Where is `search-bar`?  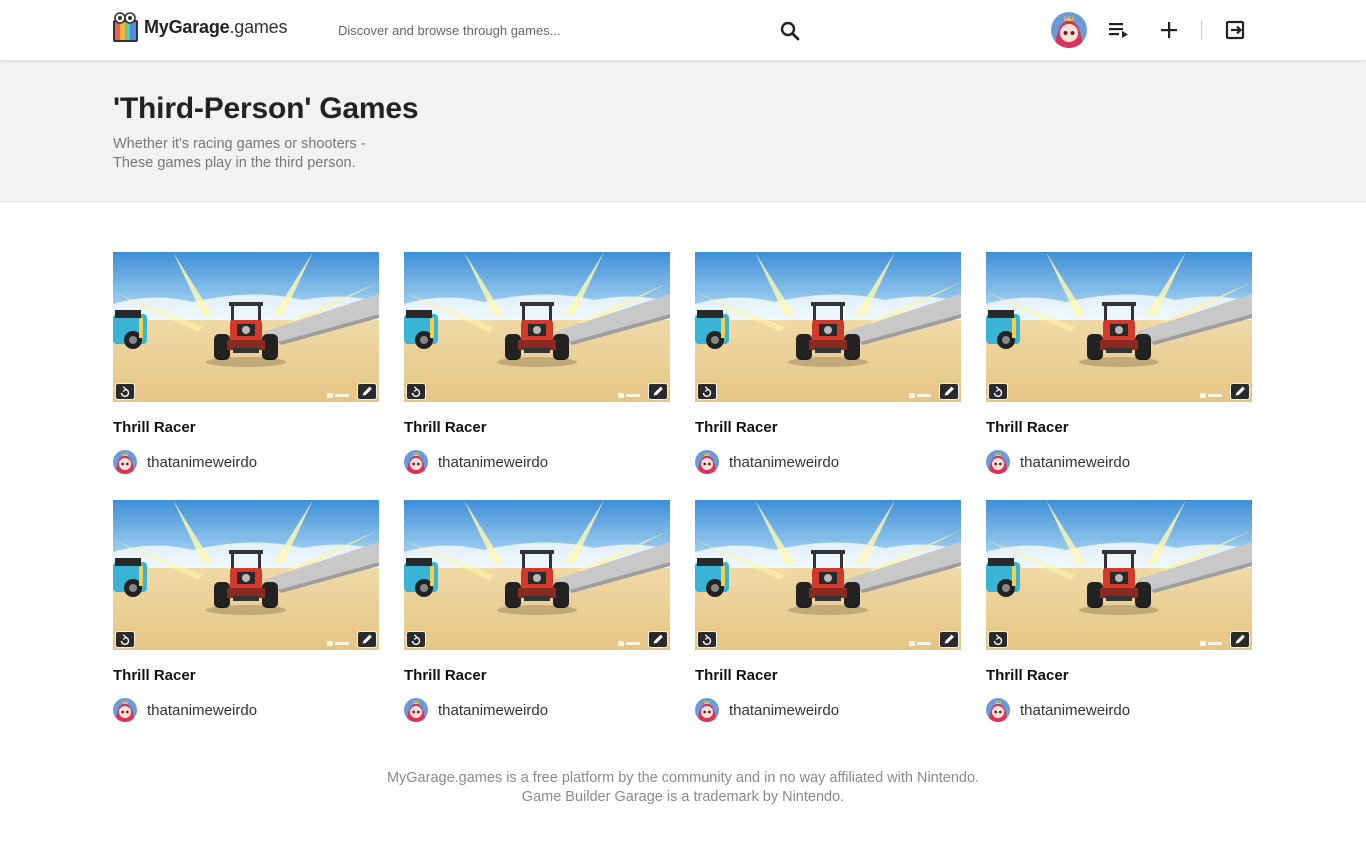 search-bar is located at coordinates (570, 30).